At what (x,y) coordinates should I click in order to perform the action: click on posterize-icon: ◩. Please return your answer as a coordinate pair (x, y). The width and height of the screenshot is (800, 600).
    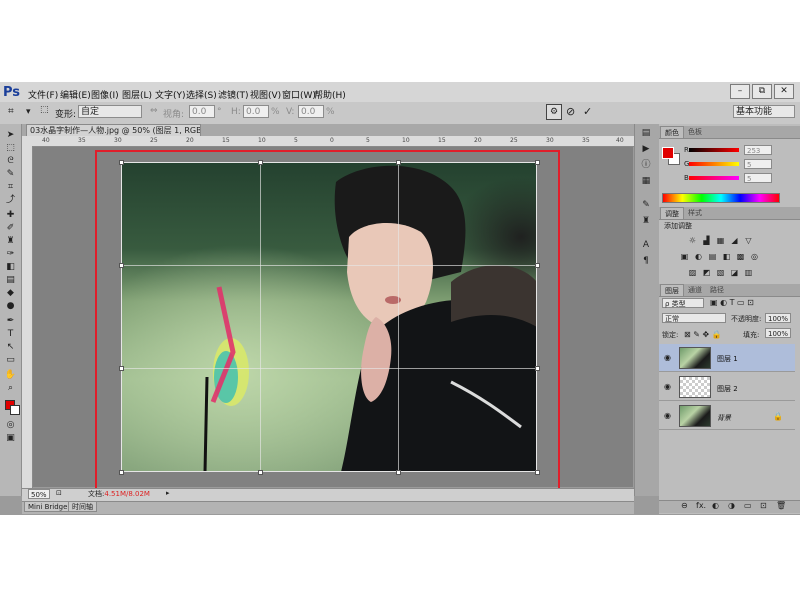
    Looking at the image, I should click on (706, 272).